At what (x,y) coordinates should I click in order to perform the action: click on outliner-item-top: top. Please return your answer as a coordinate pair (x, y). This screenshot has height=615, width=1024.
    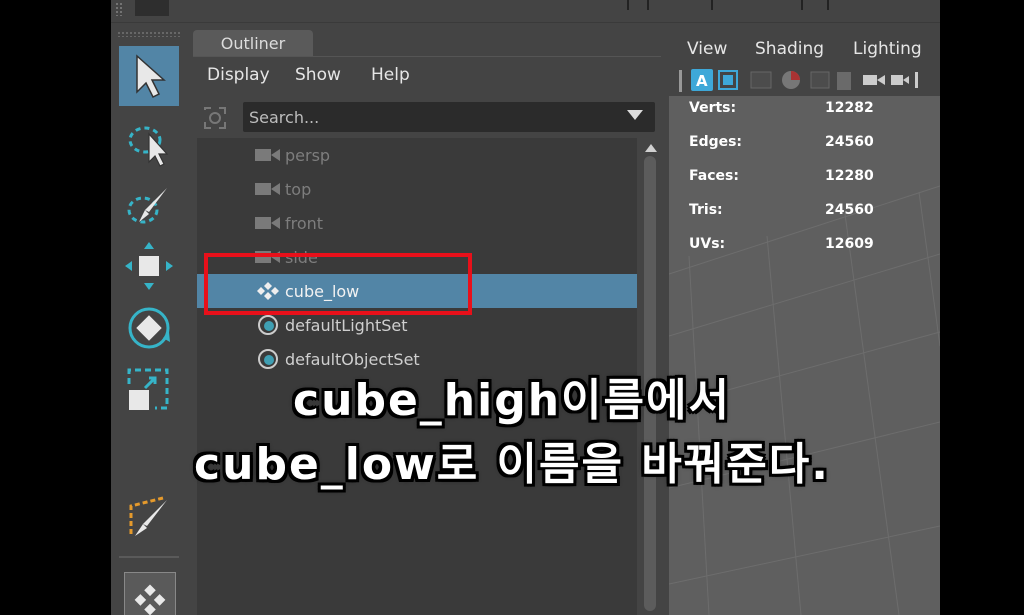
    Looking at the image, I should click on (417, 189).